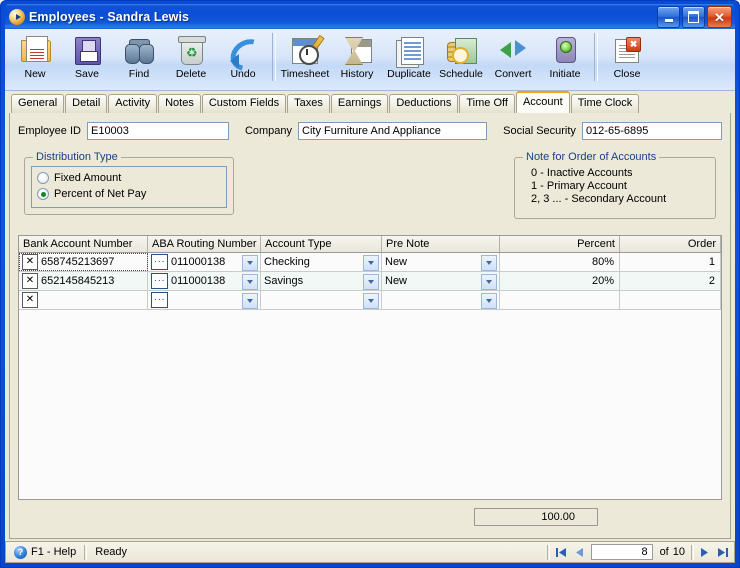  What do you see at coordinates (83, 300) in the screenshot?
I see `cell-bank-account-number: ✕` at bounding box center [83, 300].